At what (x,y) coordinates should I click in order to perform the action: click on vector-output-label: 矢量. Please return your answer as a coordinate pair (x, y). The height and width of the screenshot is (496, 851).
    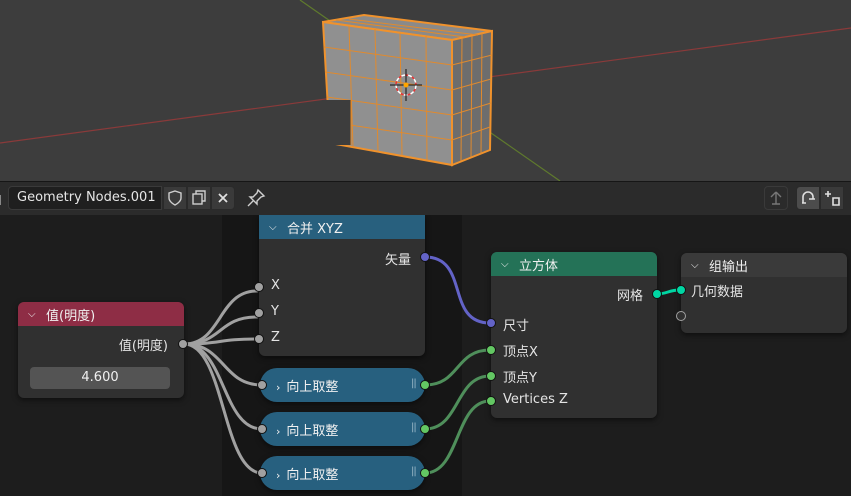
    Looking at the image, I should click on (397, 260).